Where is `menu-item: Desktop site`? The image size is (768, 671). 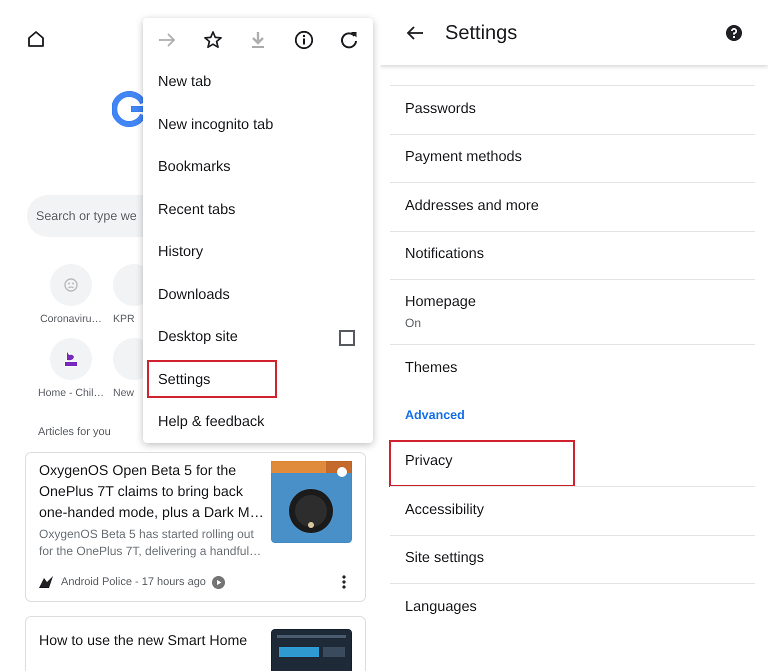 menu-item: Desktop site is located at coordinates (258, 338).